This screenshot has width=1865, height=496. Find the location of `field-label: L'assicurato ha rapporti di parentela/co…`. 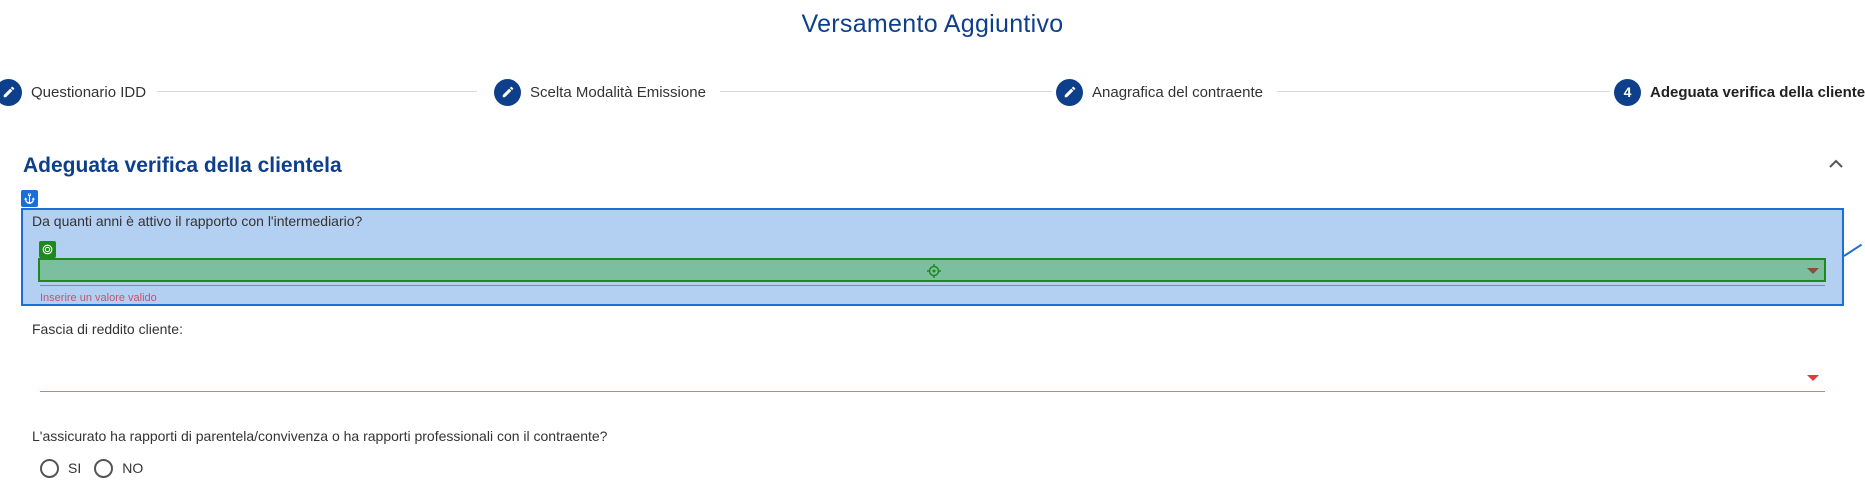

field-label: L'assicurato ha rapporti di parentela/co… is located at coordinates (320, 436).